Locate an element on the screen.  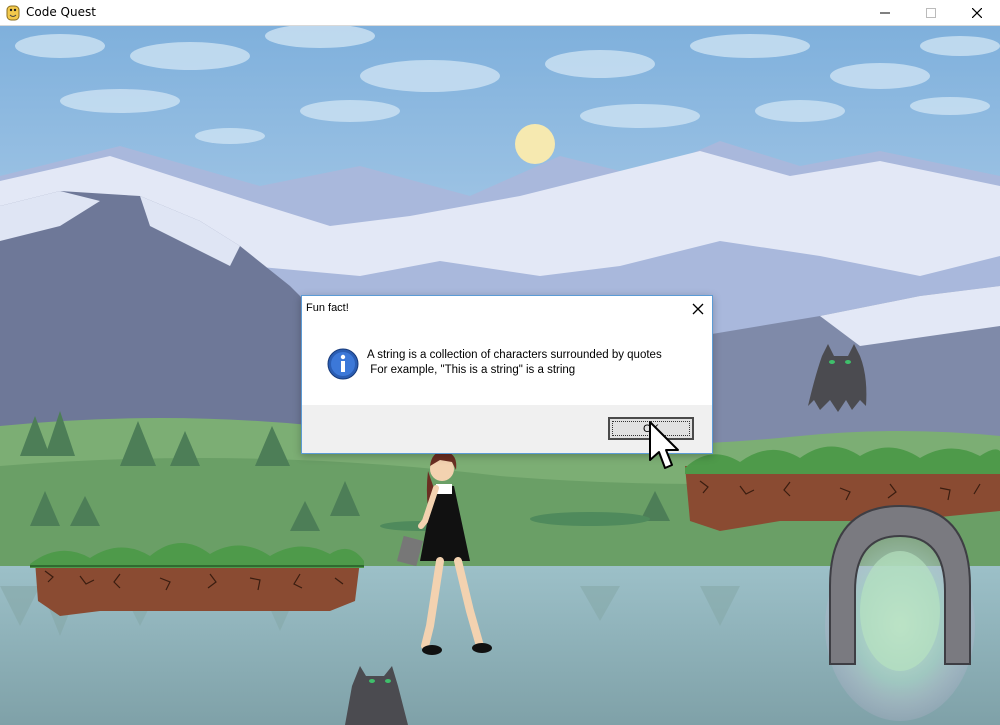
stone-portal is located at coordinates (900, 612).